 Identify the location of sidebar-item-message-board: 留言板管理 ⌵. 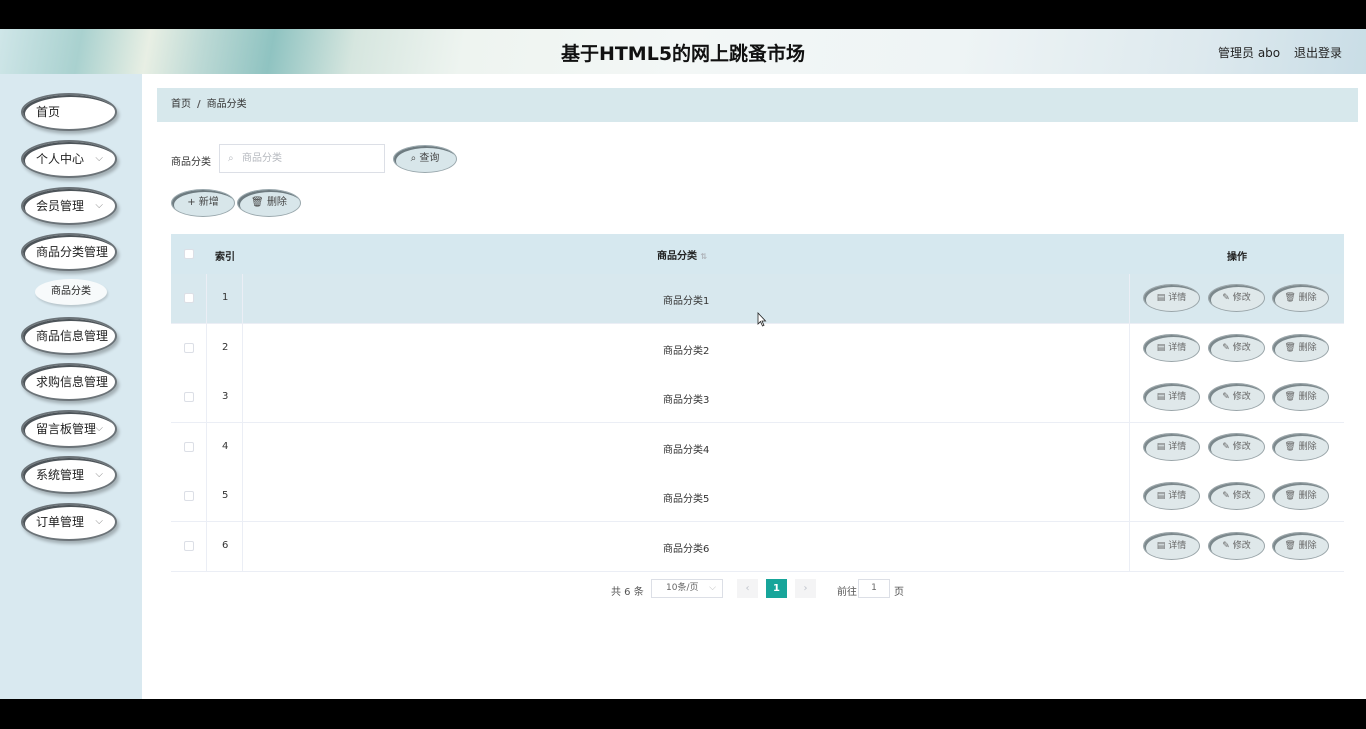
(69, 429).